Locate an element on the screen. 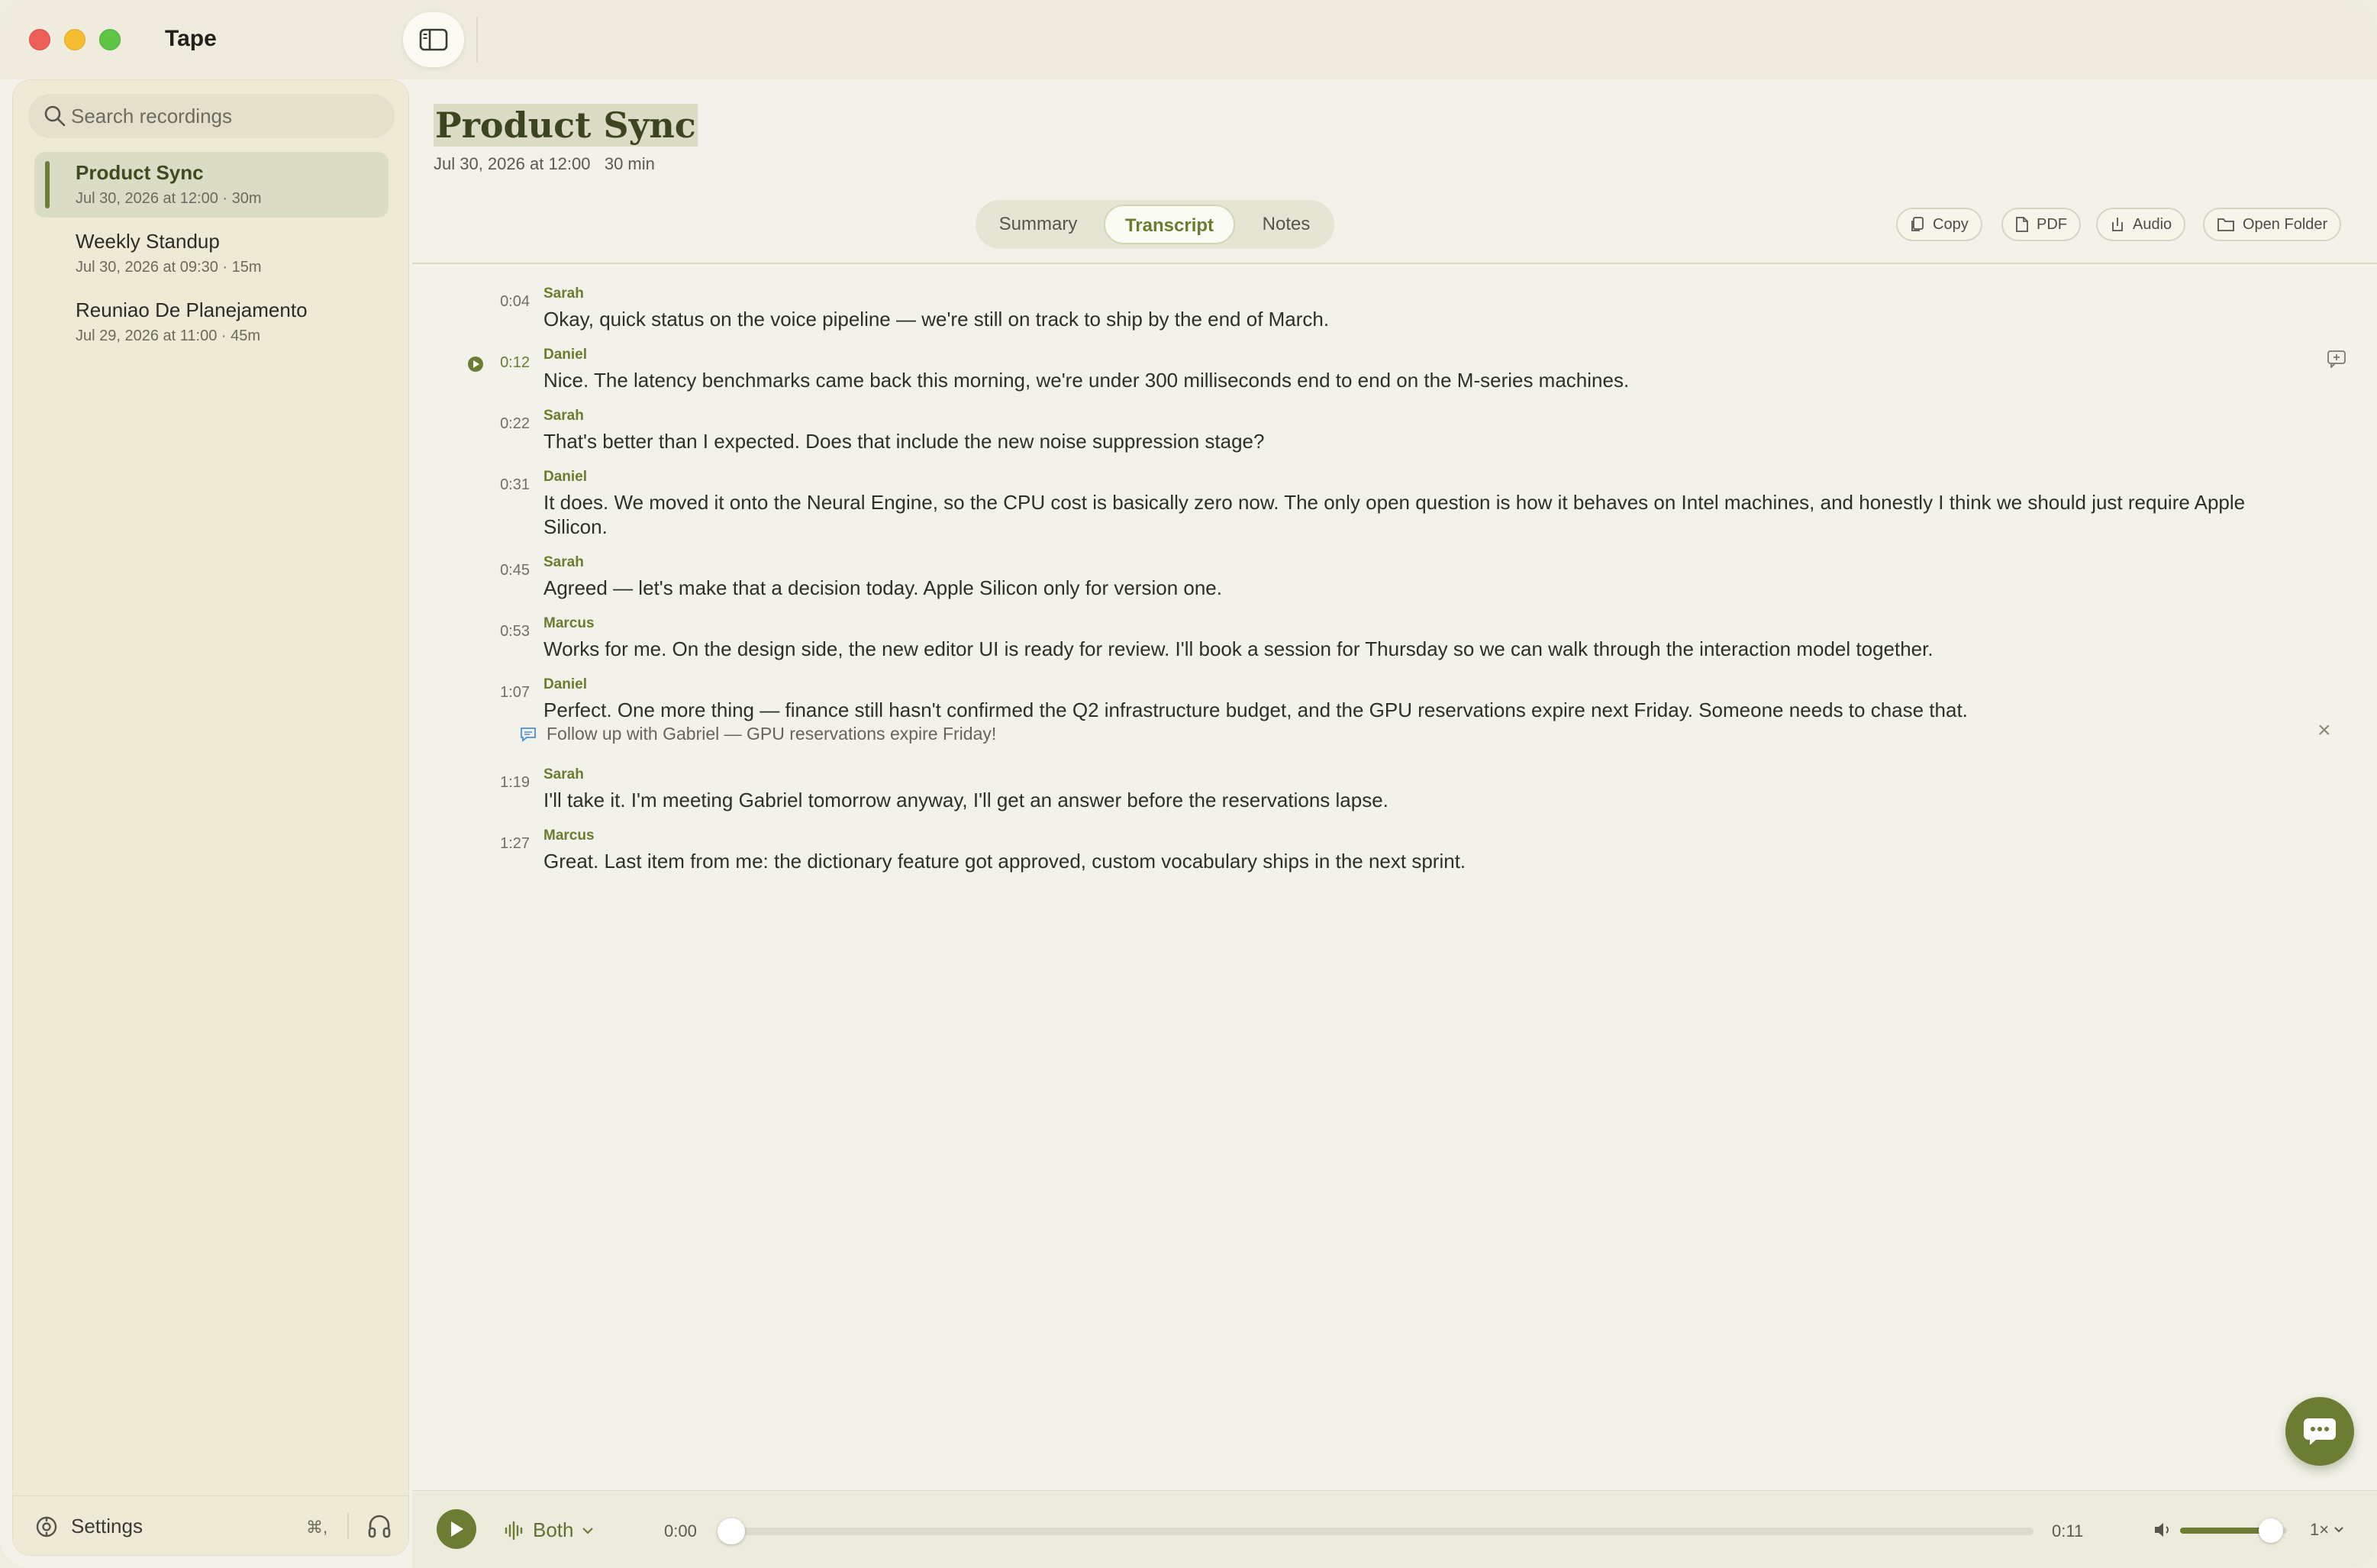 The height and width of the screenshot is (1568, 2377). channel-selector: Both is located at coordinates (549, 1530).